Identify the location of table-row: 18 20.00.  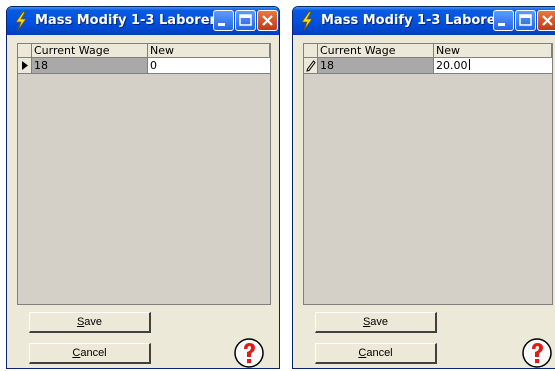
(428, 66).